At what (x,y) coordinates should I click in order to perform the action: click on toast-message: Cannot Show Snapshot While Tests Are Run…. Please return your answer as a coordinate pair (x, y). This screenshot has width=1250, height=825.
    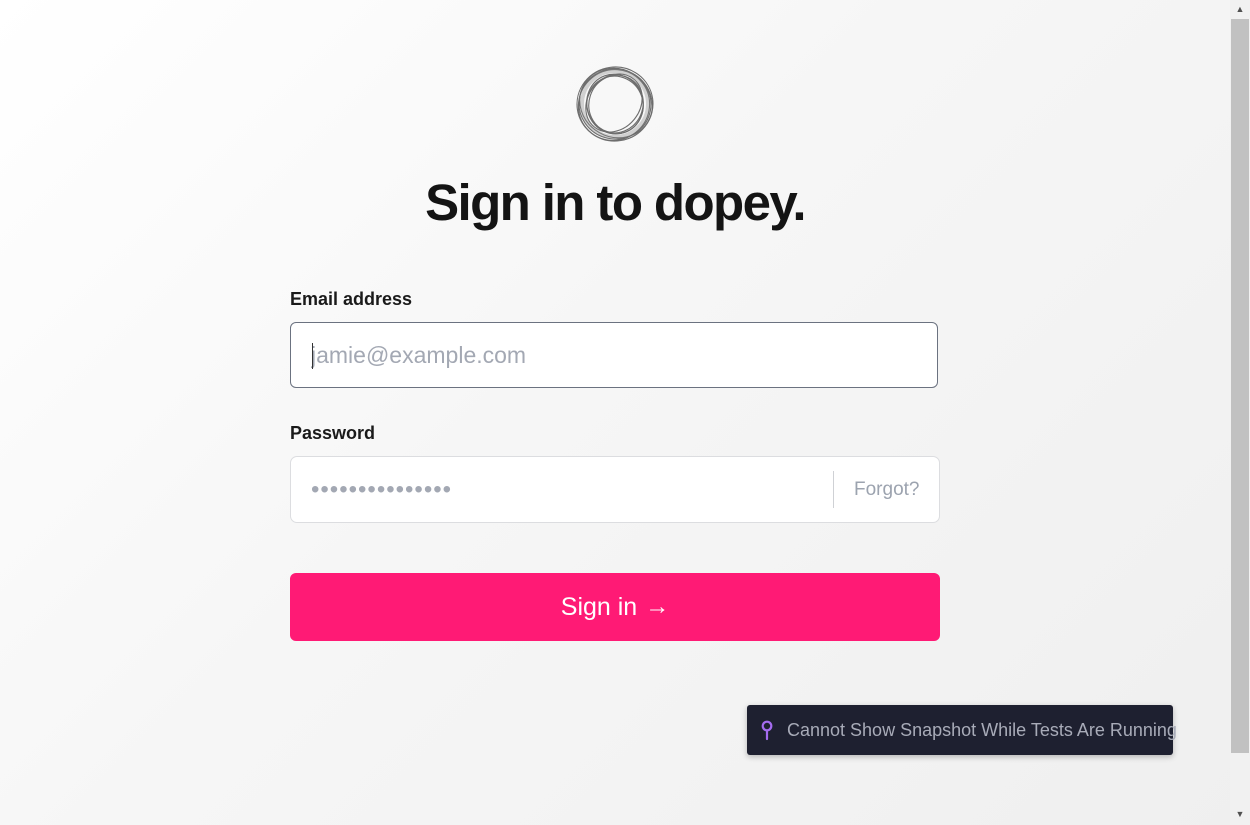
    Looking at the image, I should click on (982, 730).